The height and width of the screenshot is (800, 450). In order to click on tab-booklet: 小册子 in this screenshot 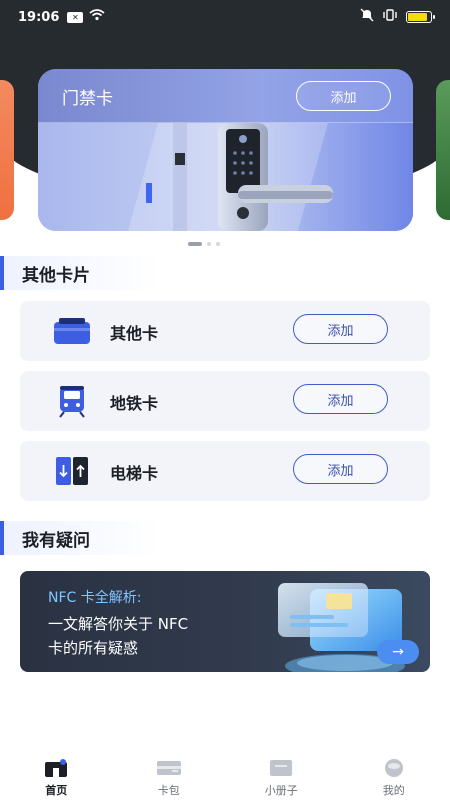, I will do `click(281, 775)`.